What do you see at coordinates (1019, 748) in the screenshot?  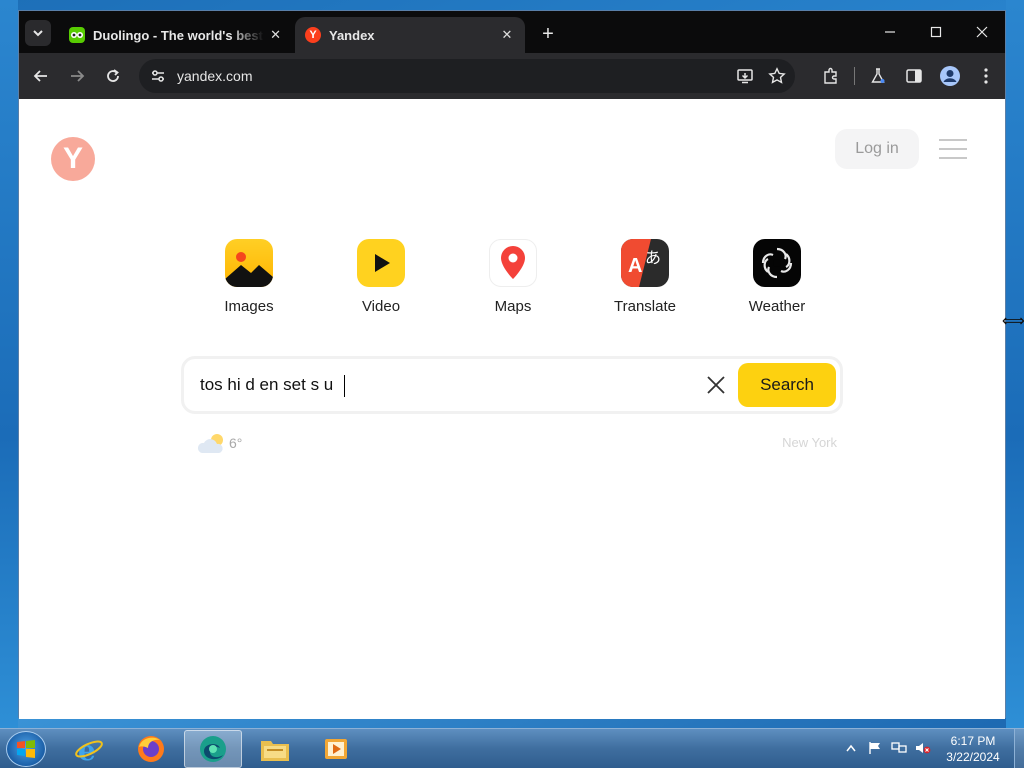 I see `show-desktop-button` at bounding box center [1019, 748].